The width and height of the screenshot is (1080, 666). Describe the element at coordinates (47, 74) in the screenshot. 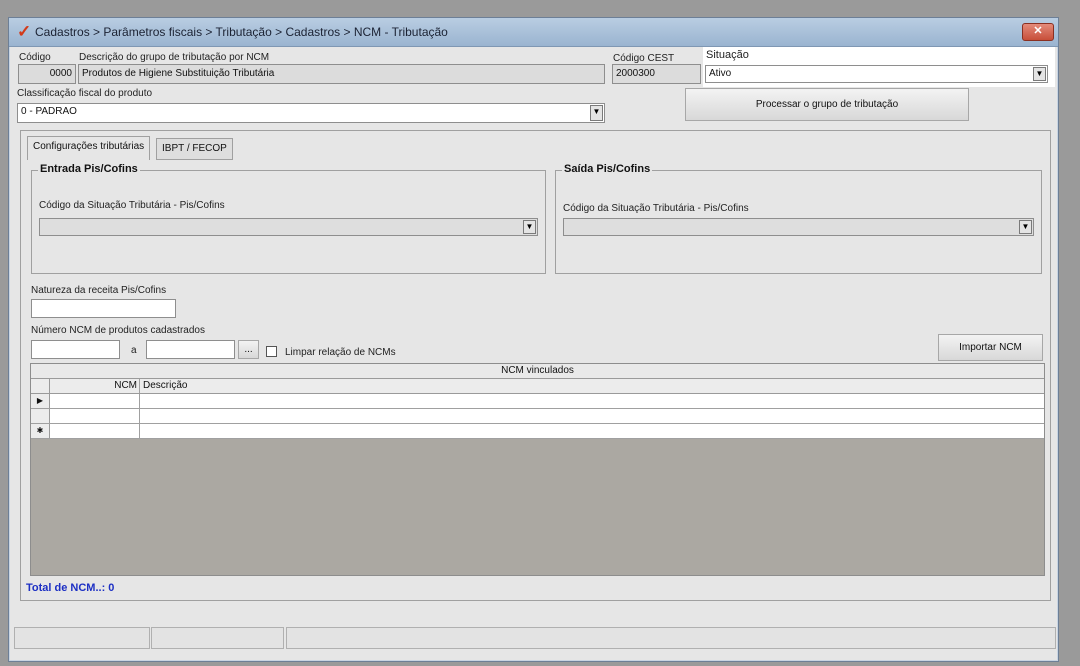

I see `codigo-field: 0000` at that location.